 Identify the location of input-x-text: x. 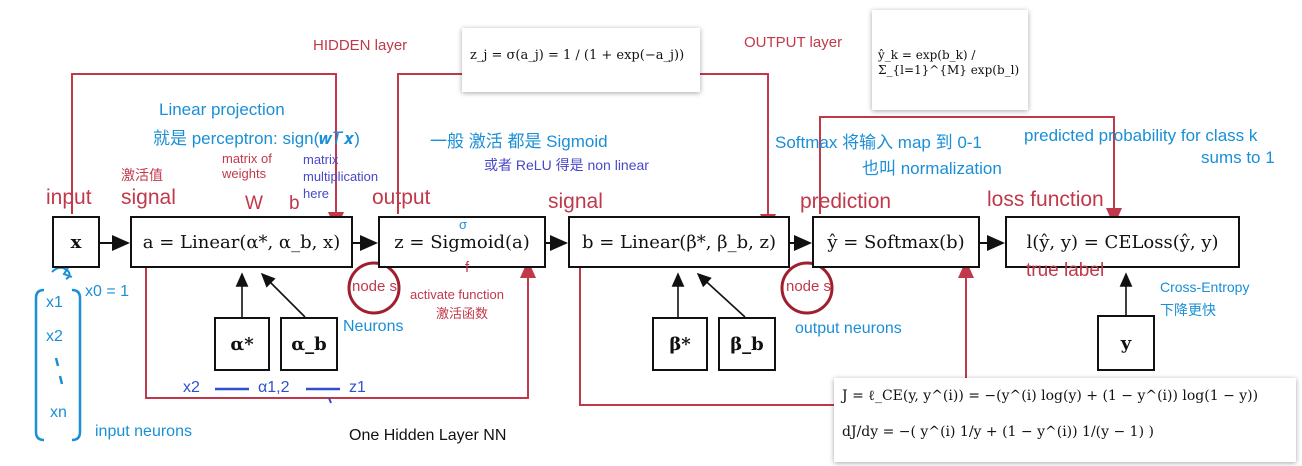
(76, 242).